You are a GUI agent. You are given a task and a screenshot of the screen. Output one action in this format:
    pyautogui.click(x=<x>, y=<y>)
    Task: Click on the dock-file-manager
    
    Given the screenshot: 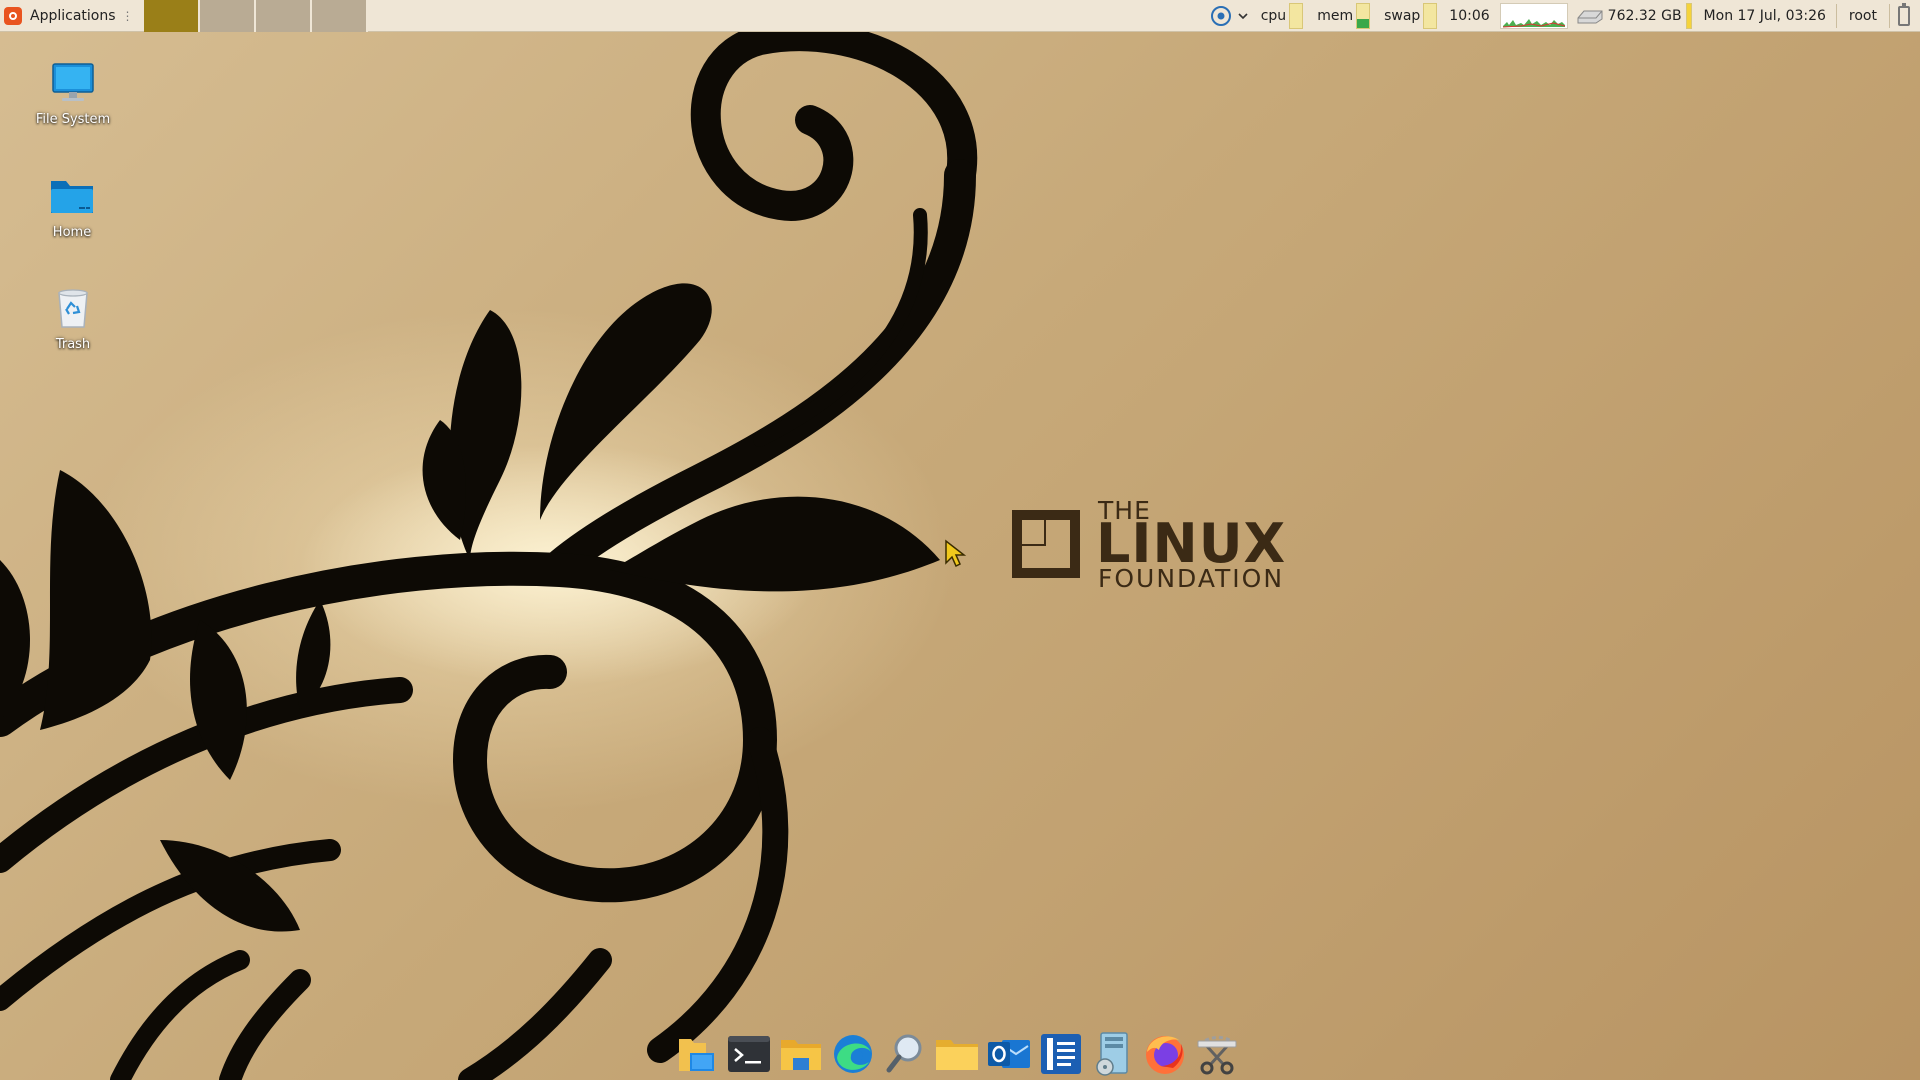 What is the action you would take?
    pyautogui.click(x=697, y=1054)
    